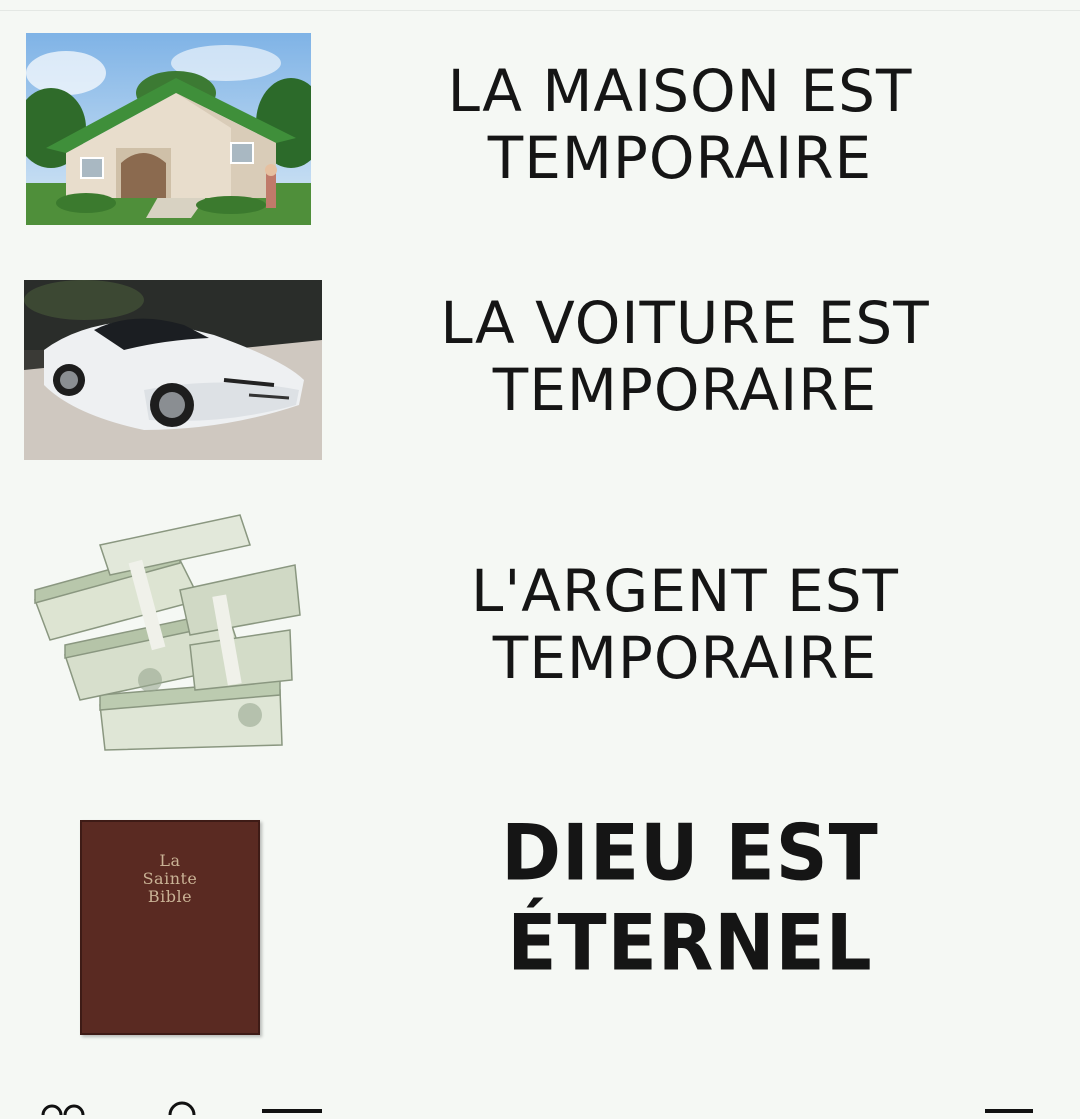  I want to click on caption-god-line2: ÉTERNEL, so click(690, 942).